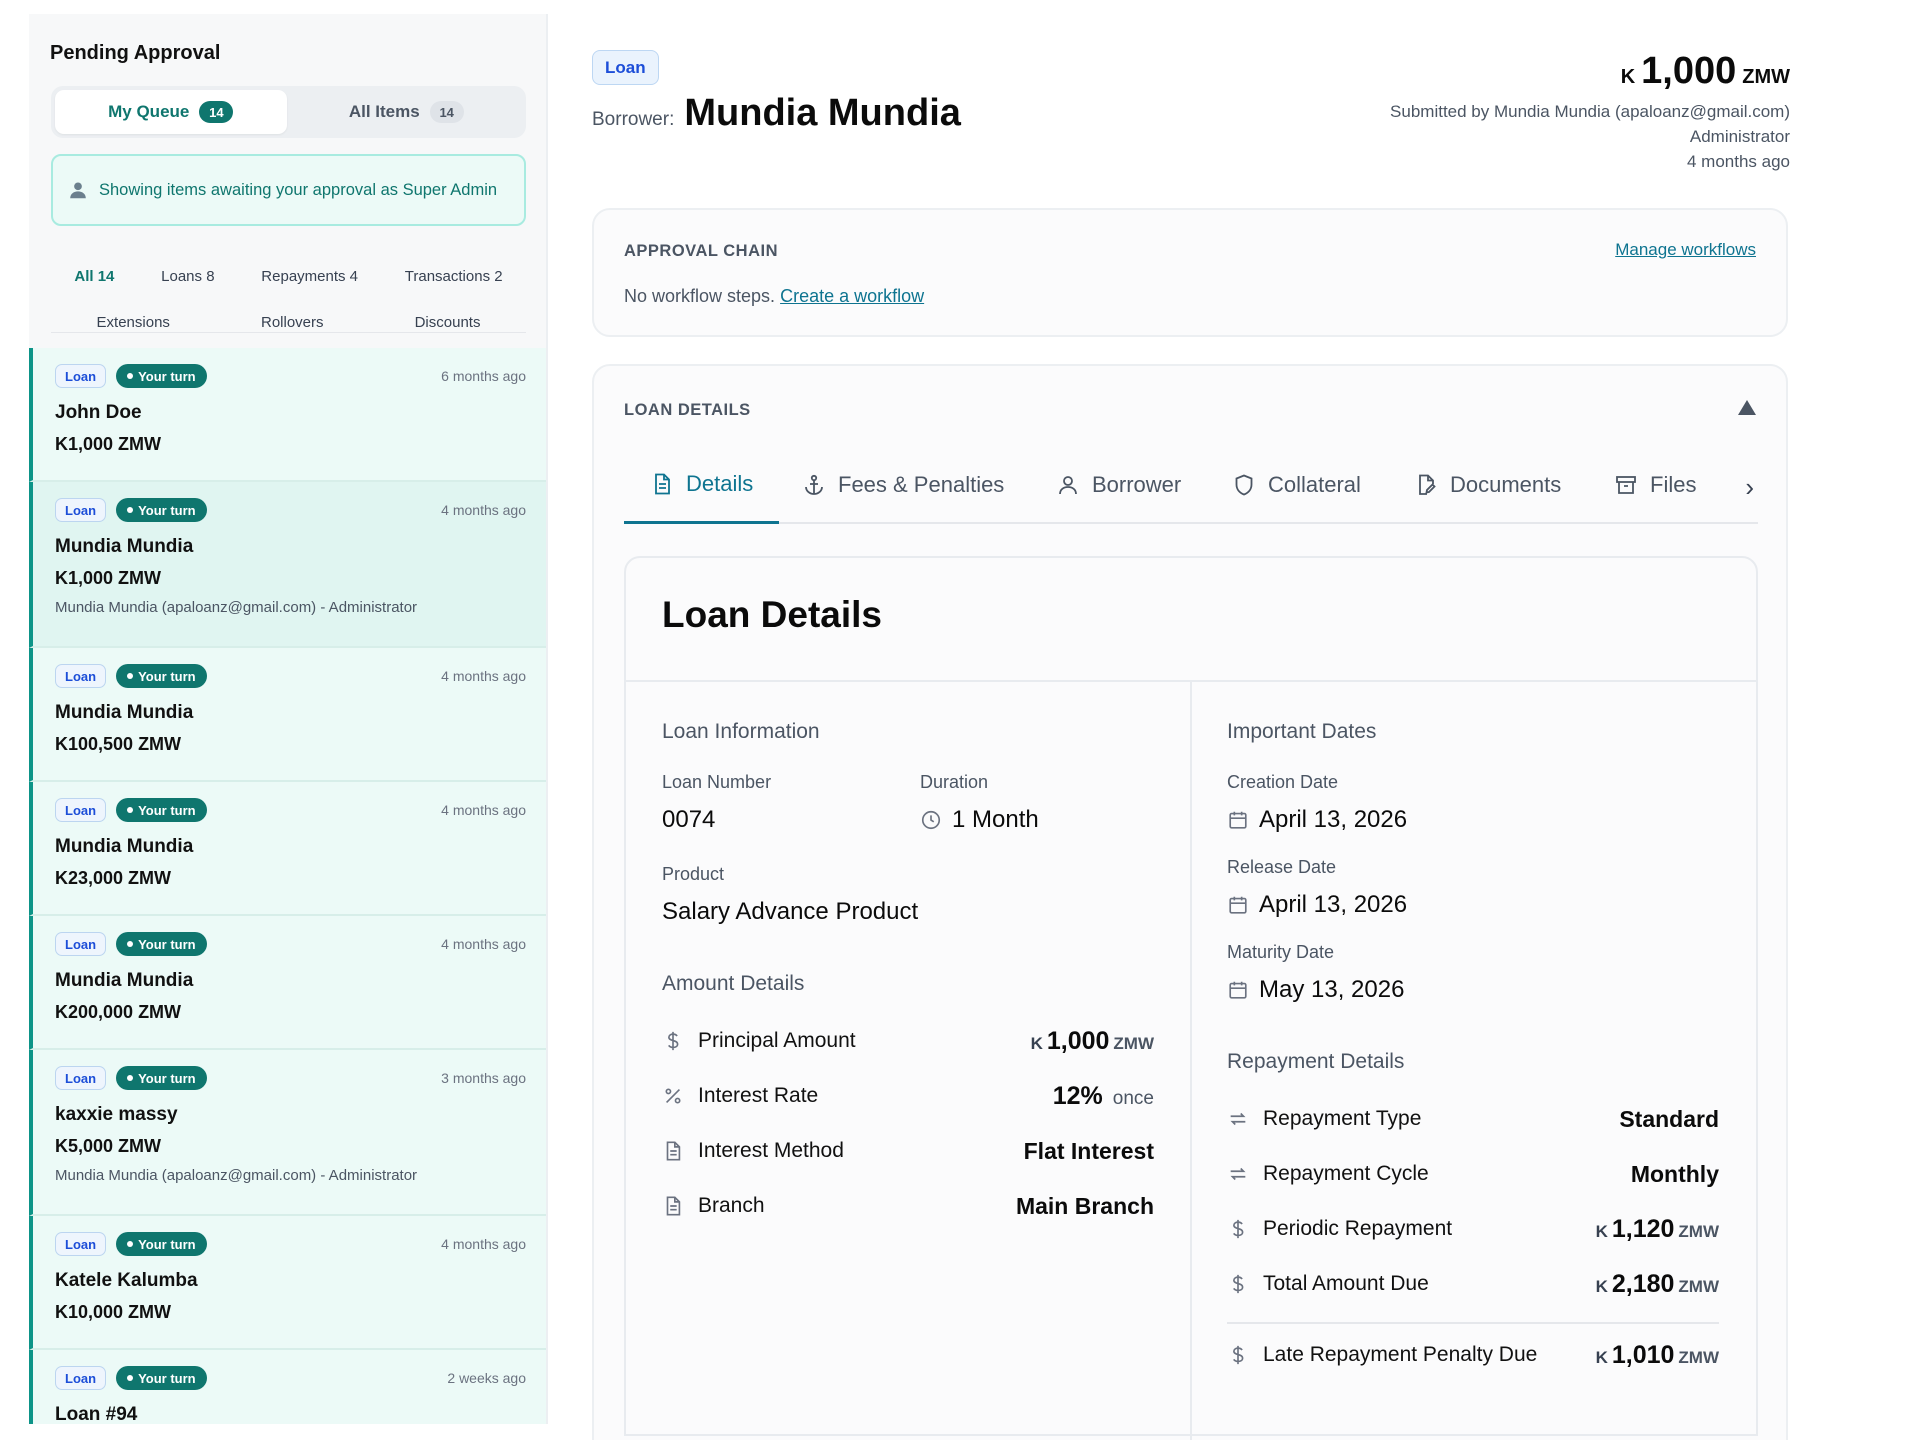 Image resolution: width=1920 pixels, height=1440 pixels. I want to click on tab-documents: Documents, so click(1487, 485).